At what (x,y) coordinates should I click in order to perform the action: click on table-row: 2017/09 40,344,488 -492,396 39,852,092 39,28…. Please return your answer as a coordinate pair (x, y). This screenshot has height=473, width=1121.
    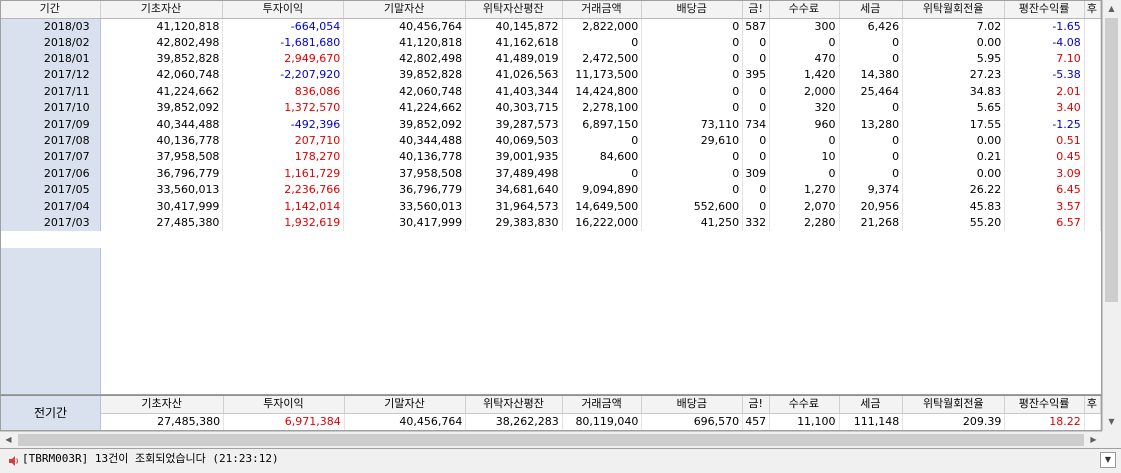
    Looking at the image, I should click on (551, 124).